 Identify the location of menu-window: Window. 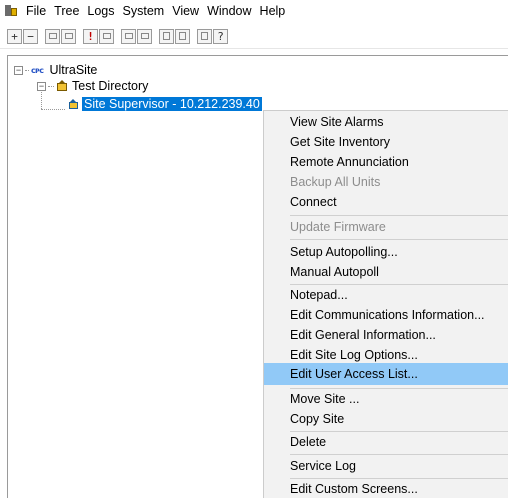
(229, 11).